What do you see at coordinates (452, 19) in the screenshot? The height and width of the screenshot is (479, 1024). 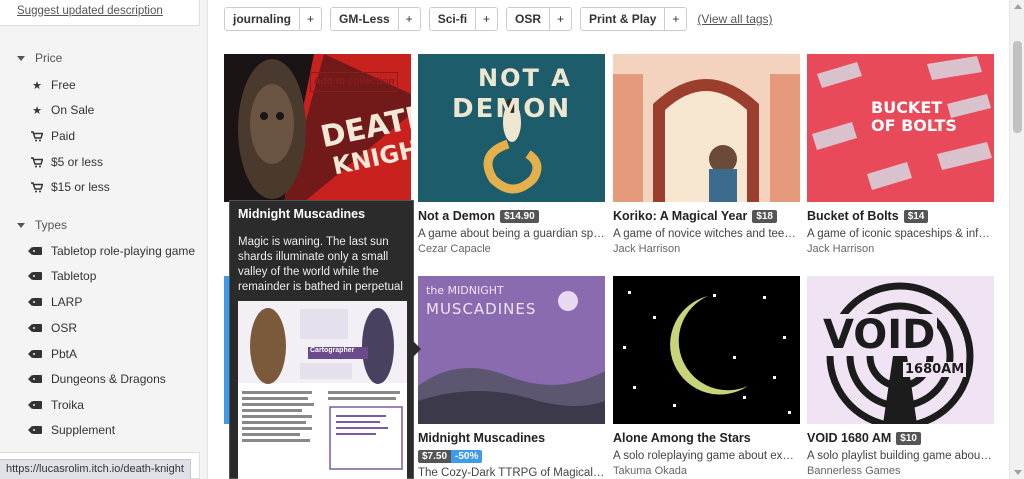 I see `tag-link: Sci-fi` at bounding box center [452, 19].